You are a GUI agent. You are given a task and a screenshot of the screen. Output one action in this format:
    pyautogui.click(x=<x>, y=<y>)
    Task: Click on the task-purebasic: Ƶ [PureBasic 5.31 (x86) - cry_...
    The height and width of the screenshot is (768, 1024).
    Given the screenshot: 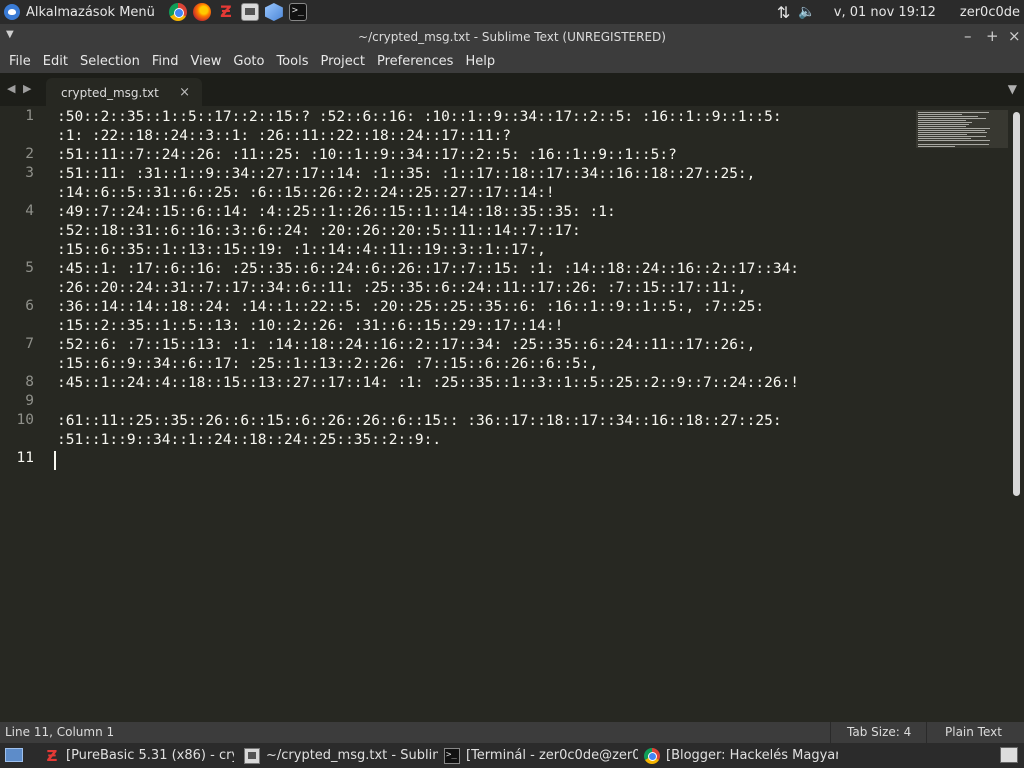 What is the action you would take?
    pyautogui.click(x=139, y=755)
    